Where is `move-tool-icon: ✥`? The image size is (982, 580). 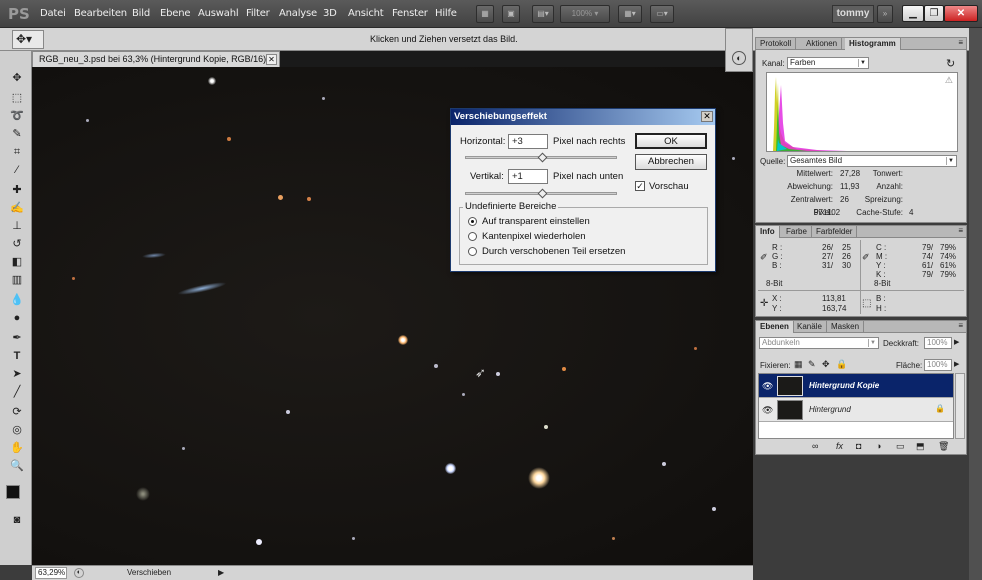
move-tool-icon: ✥ is located at coordinates (17, 78).